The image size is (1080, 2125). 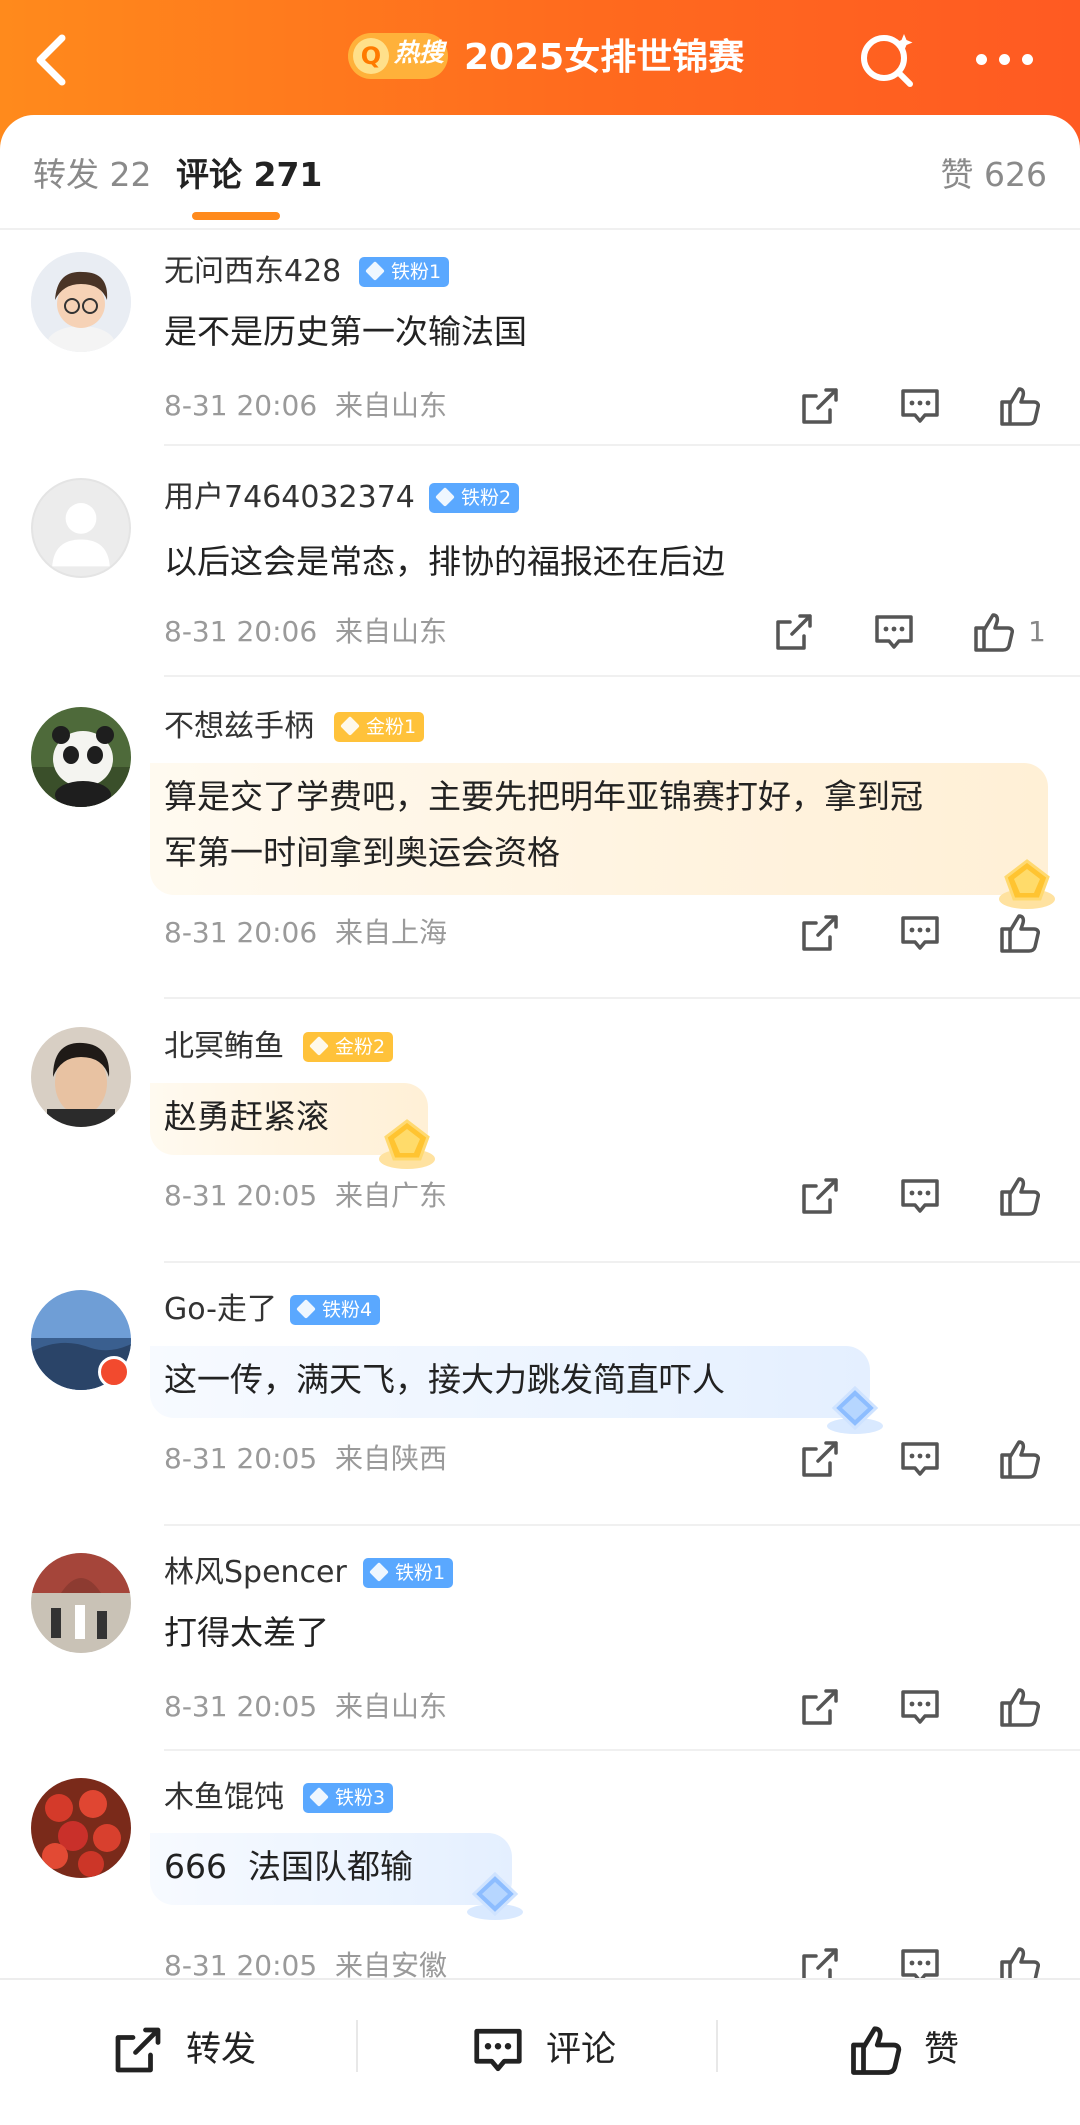 What do you see at coordinates (1037, 631) in the screenshot?
I see `like-count: 1` at bounding box center [1037, 631].